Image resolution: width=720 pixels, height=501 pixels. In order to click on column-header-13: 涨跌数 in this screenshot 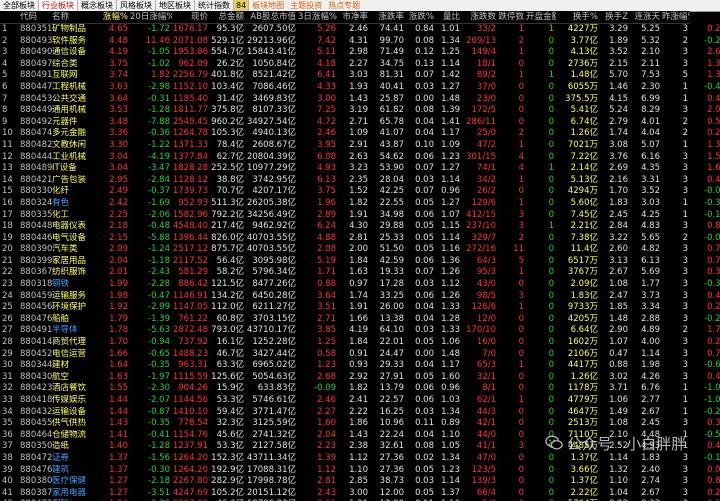, I will do `click(480, 17)`.